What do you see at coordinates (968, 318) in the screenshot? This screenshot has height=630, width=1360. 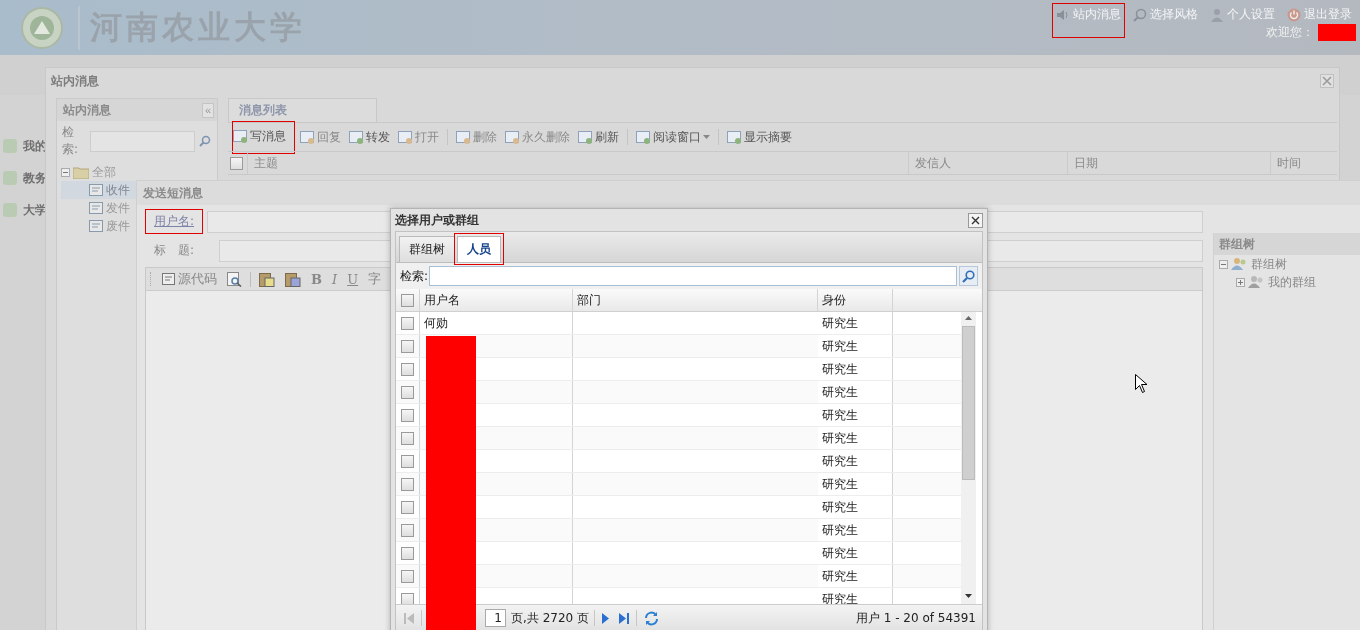 I see `scroll-up-icon` at bounding box center [968, 318].